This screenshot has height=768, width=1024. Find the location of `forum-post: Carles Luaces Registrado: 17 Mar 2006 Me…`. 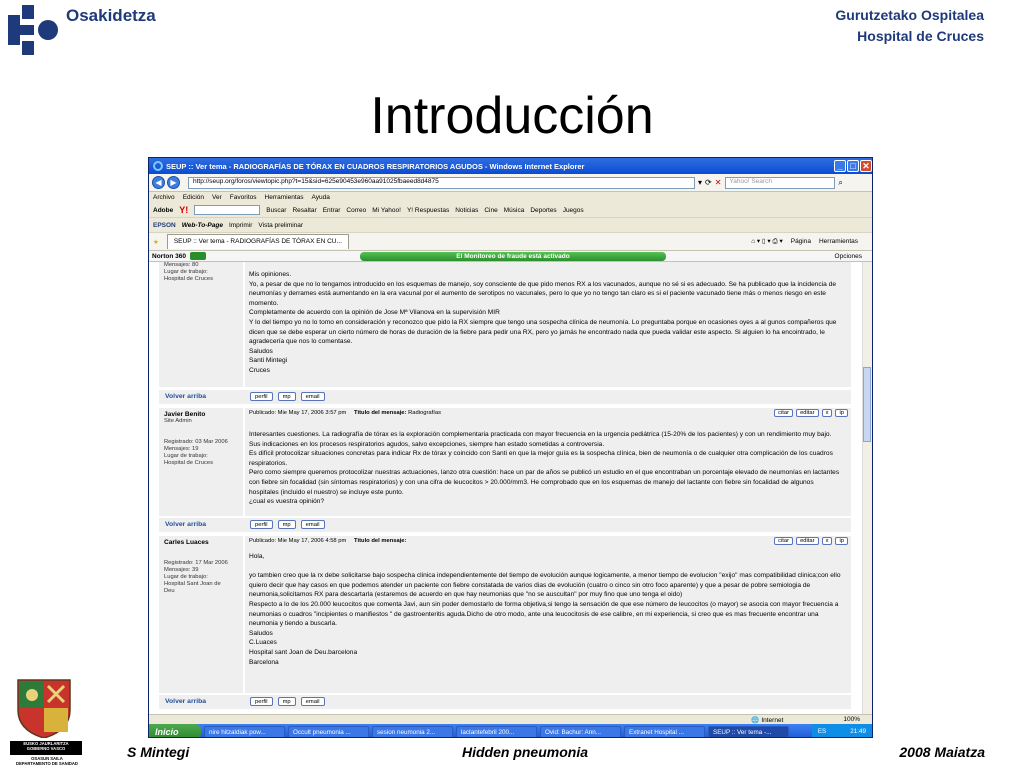

forum-post: Carles Luaces Registrado: 17 Mar 2006 Me… is located at coordinates (505, 614).